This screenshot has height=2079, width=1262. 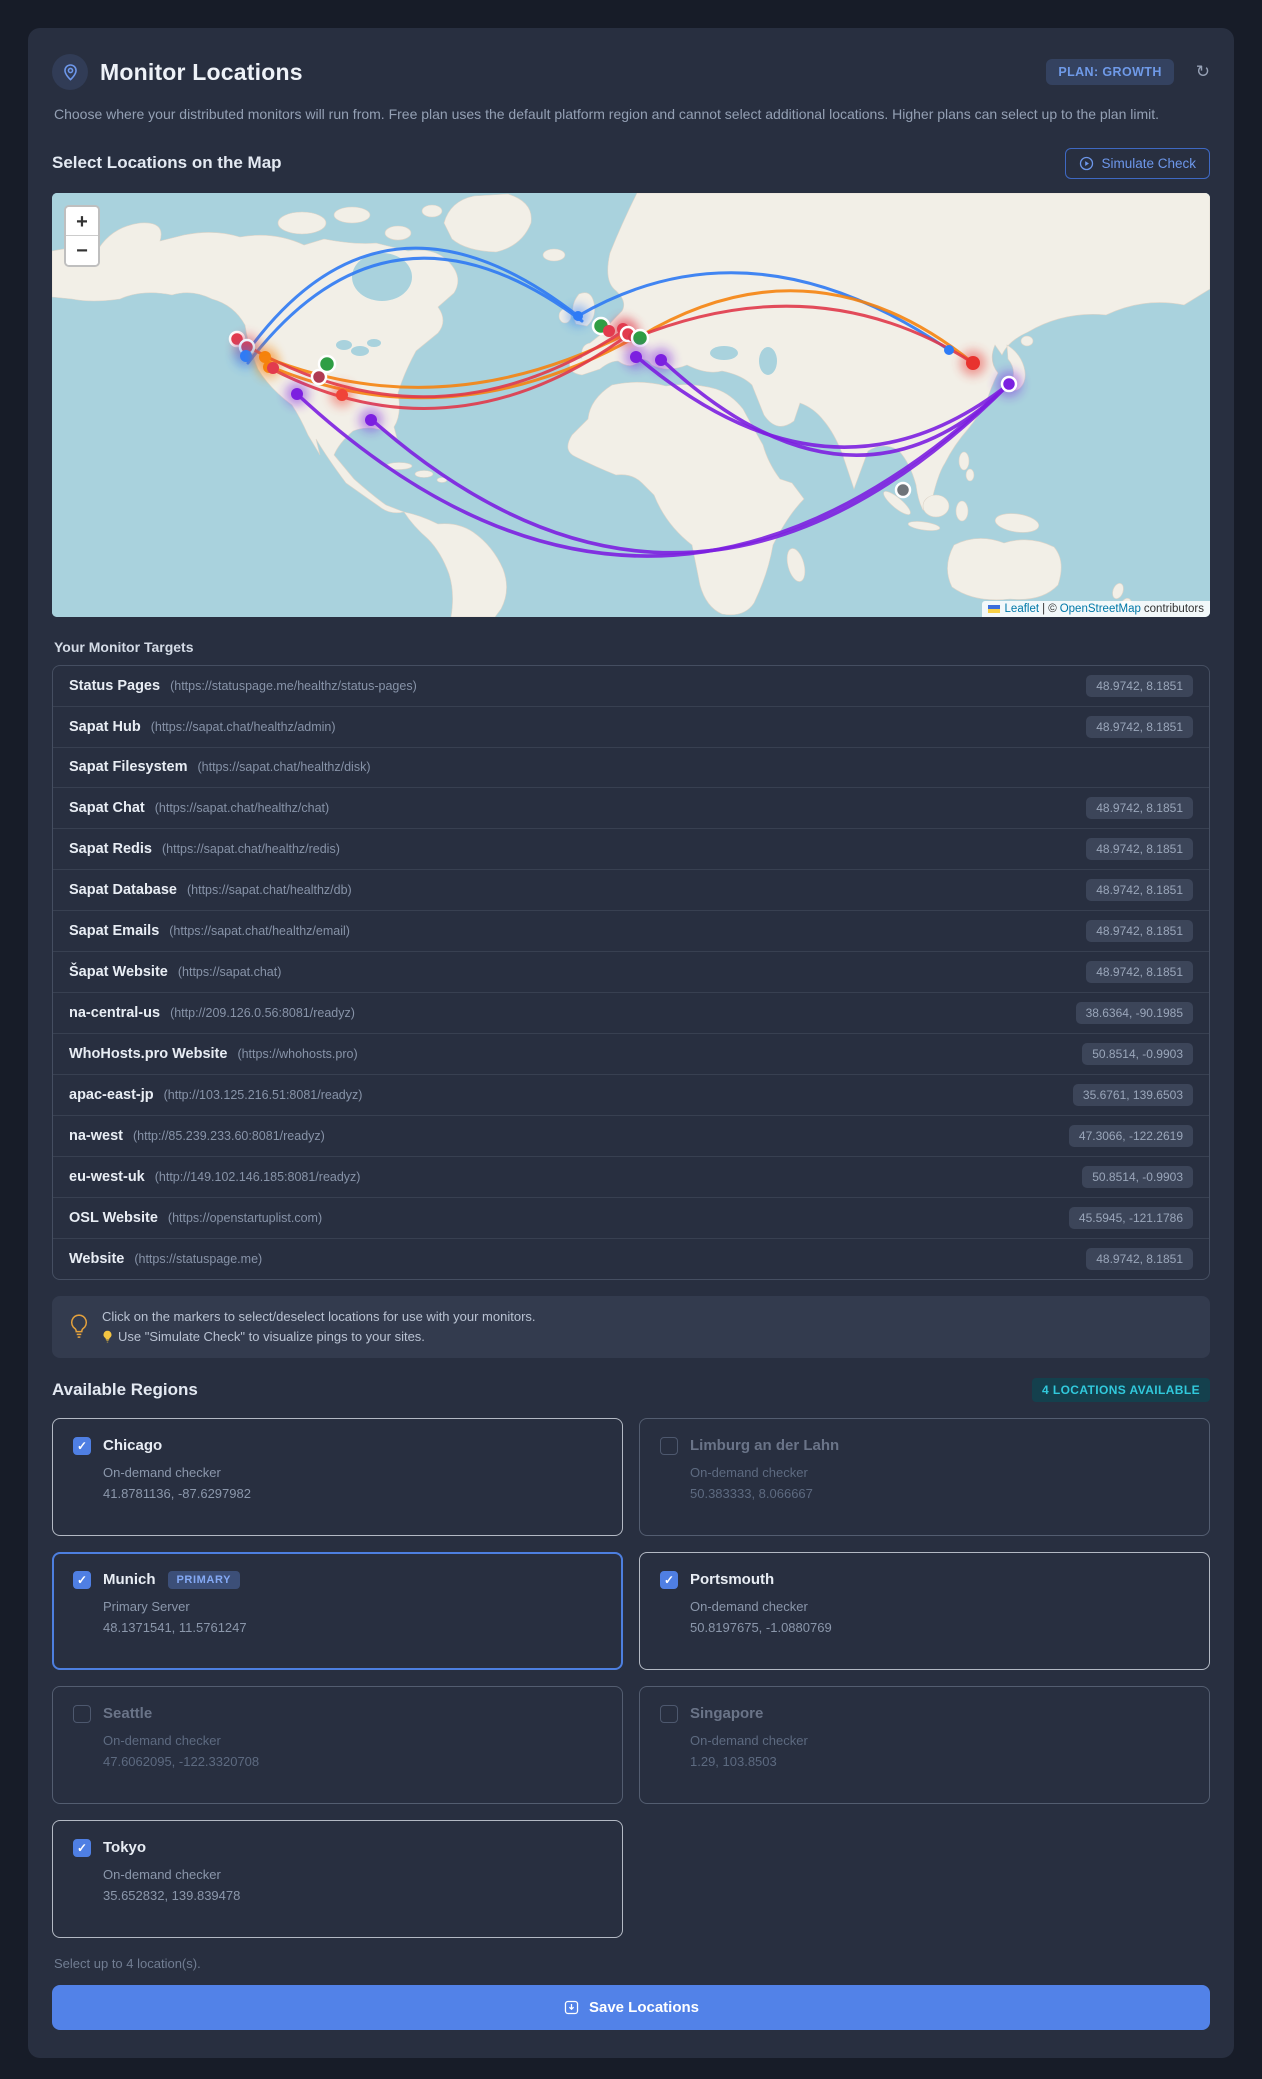 I want to click on target-name: Sapat Filesystem, so click(x=128, y=767).